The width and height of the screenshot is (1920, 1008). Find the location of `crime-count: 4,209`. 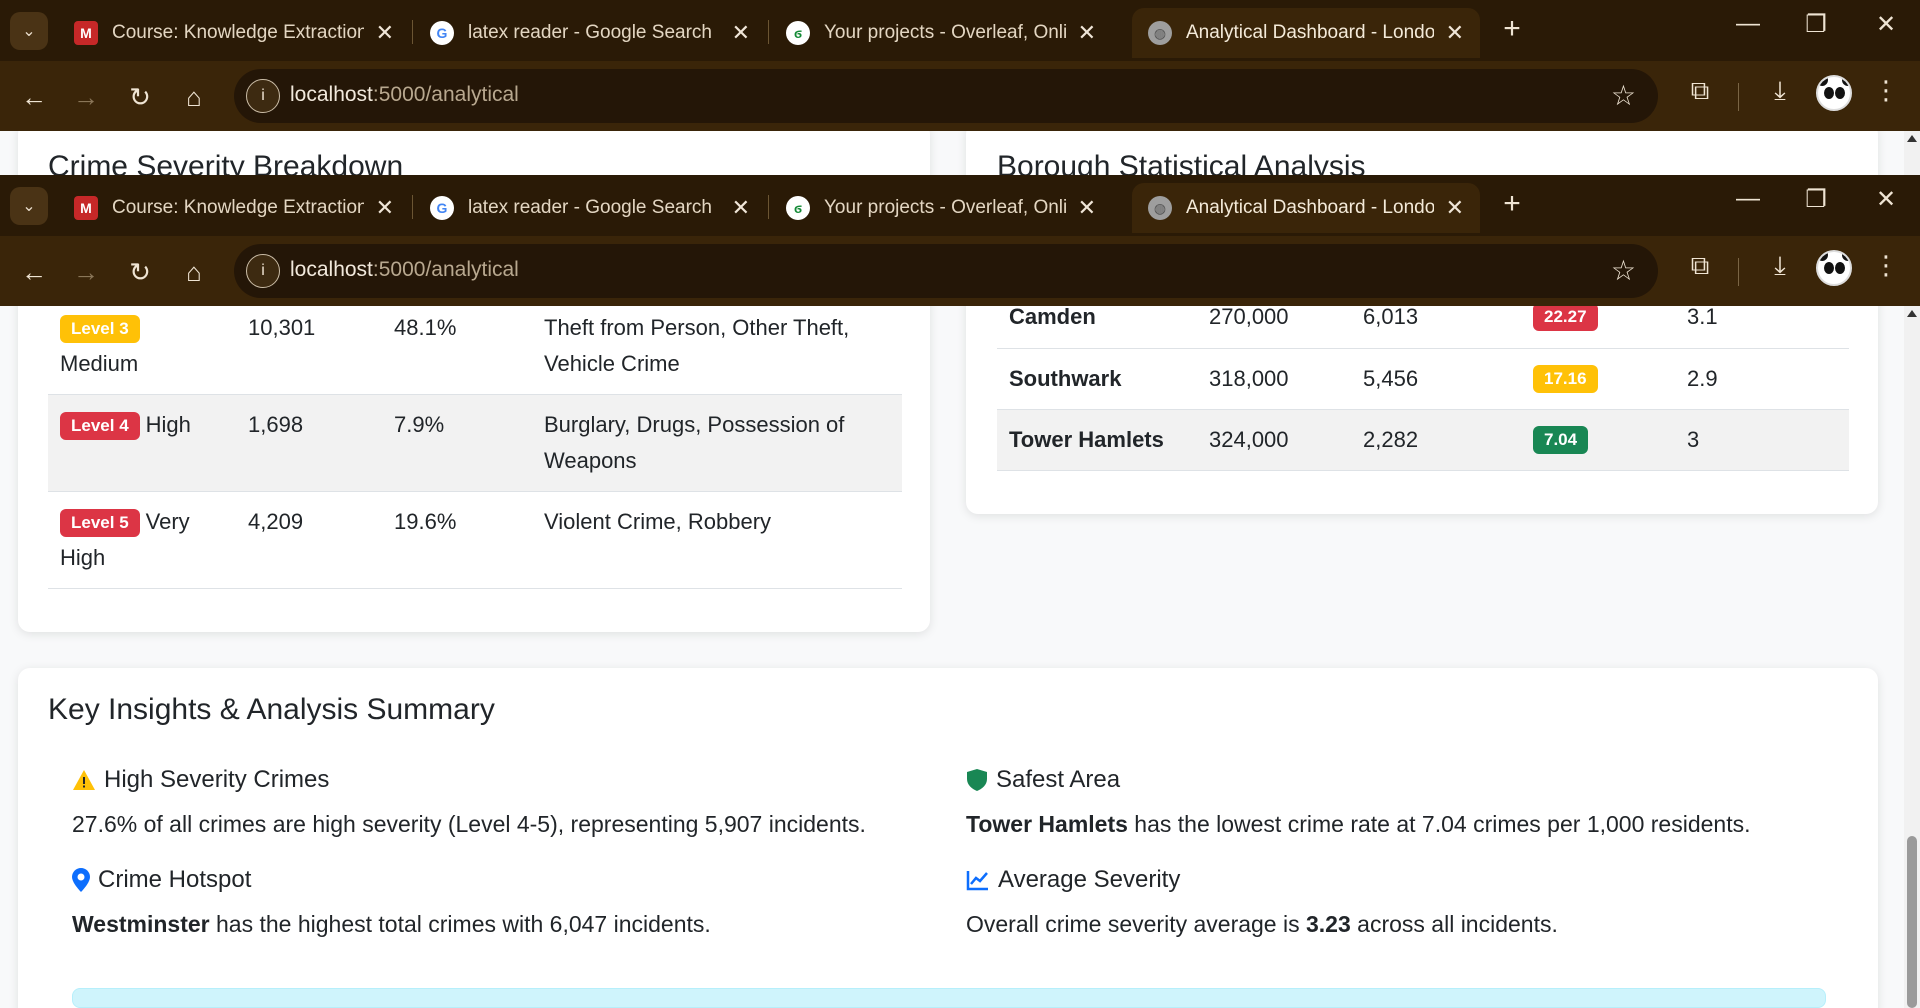

crime-count: 4,209 is located at coordinates (309, 540).